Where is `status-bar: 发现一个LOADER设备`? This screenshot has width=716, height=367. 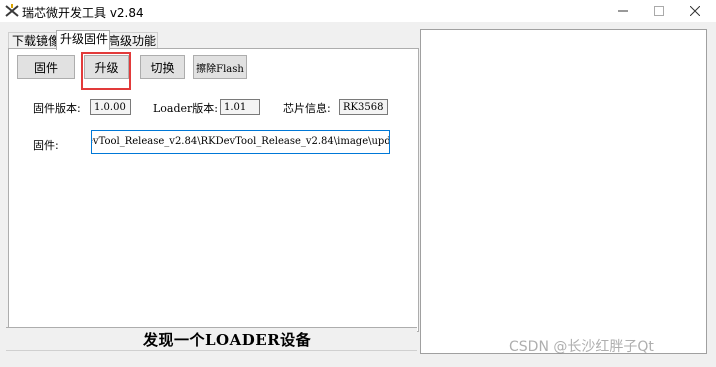 status-bar: 发现一个LOADER设备 is located at coordinates (211, 339).